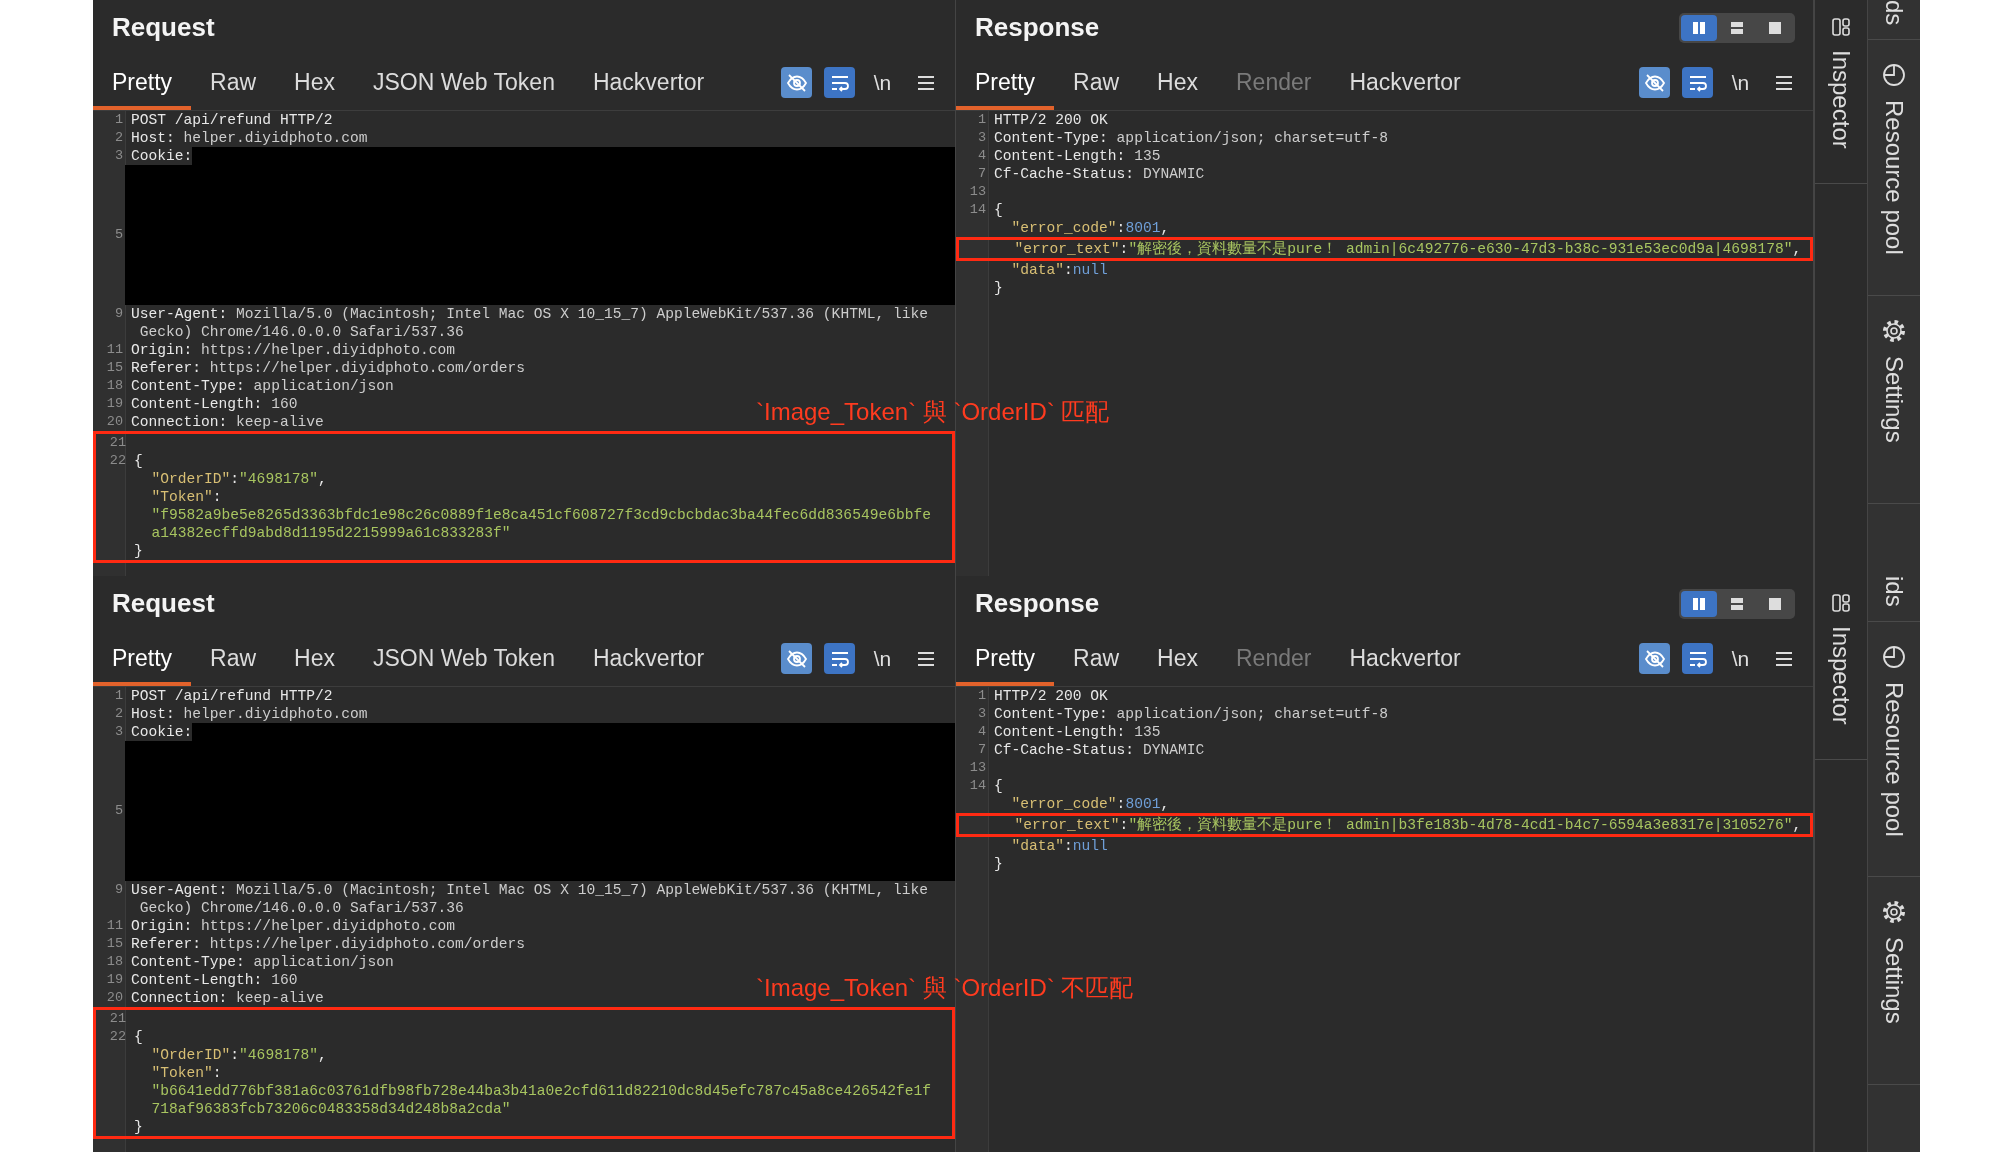  I want to click on code-line: Cookie:, so click(161, 156).